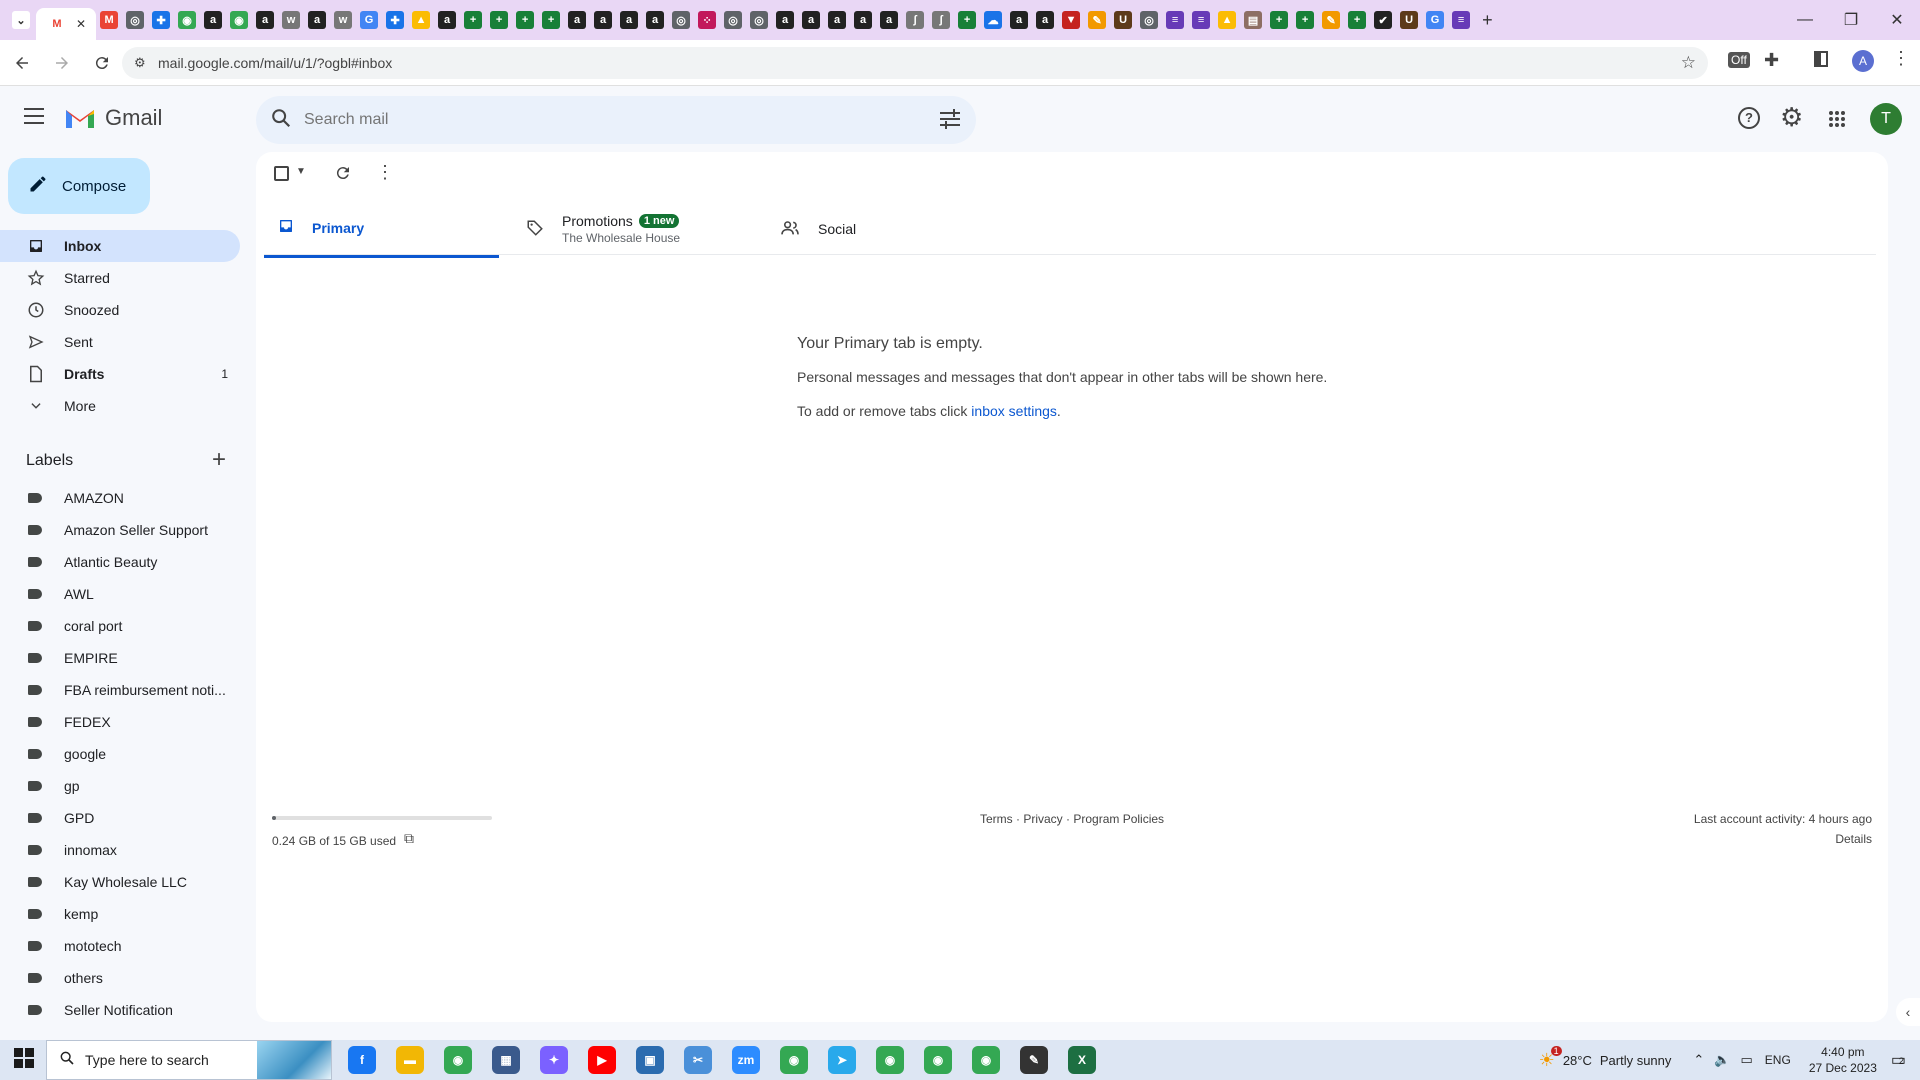 This screenshot has height=1080, width=1920. What do you see at coordinates (1118, 819) in the screenshot?
I see `program-policies-link: Program Policies` at bounding box center [1118, 819].